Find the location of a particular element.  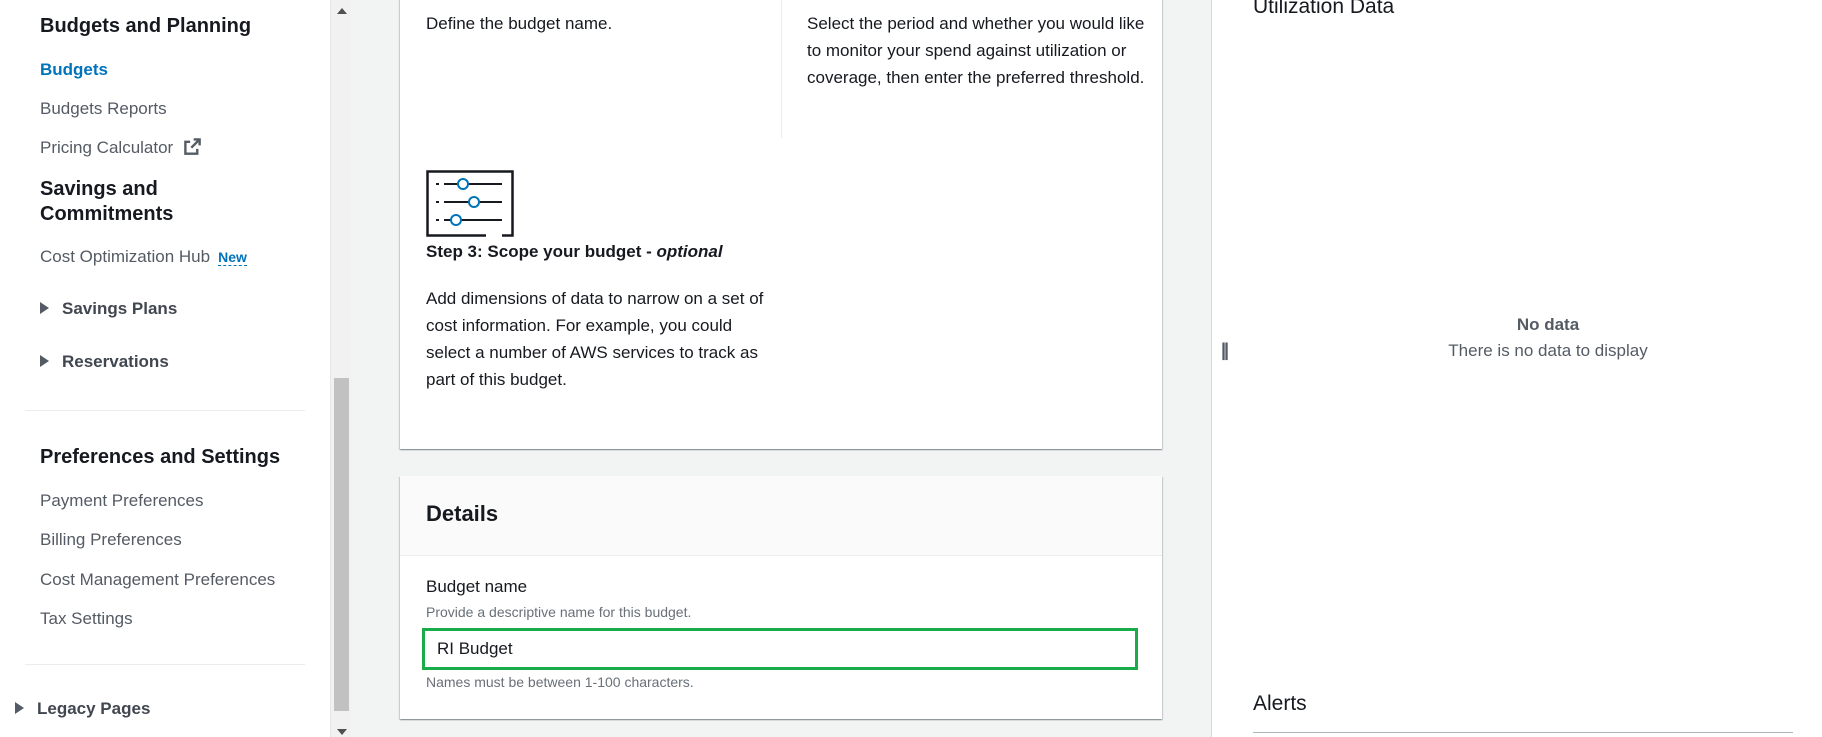

section-heading-preferences-settings: Preferences and Settings is located at coordinates (160, 457).